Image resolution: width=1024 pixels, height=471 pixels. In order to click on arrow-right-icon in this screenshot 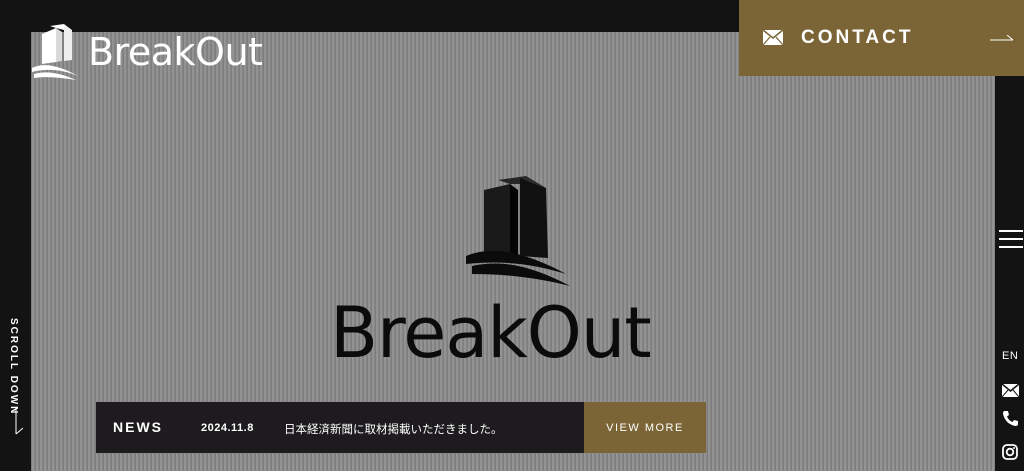, I will do `click(1002, 38)`.